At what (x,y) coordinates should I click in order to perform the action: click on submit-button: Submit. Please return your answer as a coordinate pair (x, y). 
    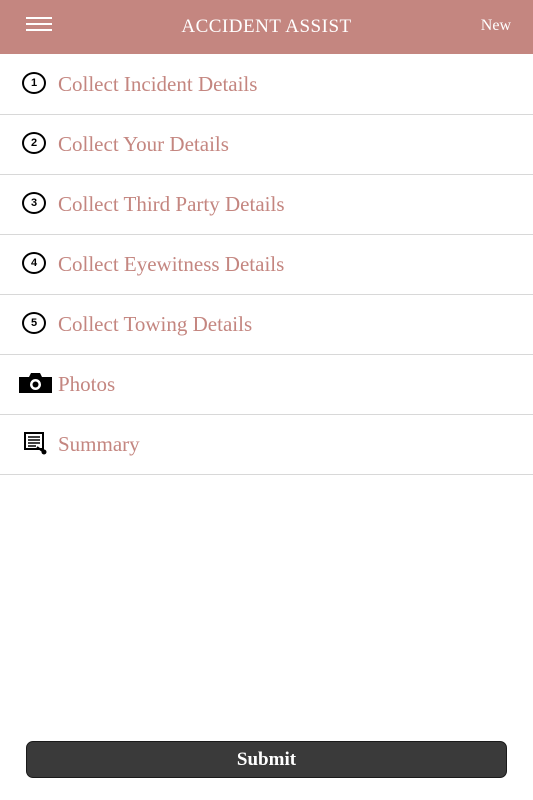
    Looking at the image, I should click on (266, 759).